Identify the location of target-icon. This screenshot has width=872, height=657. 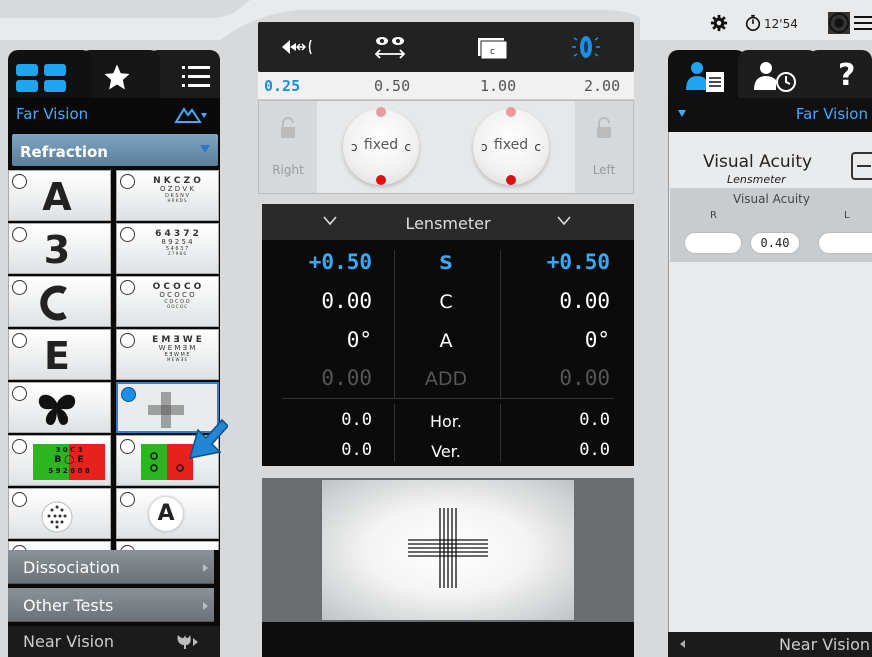
(839, 23).